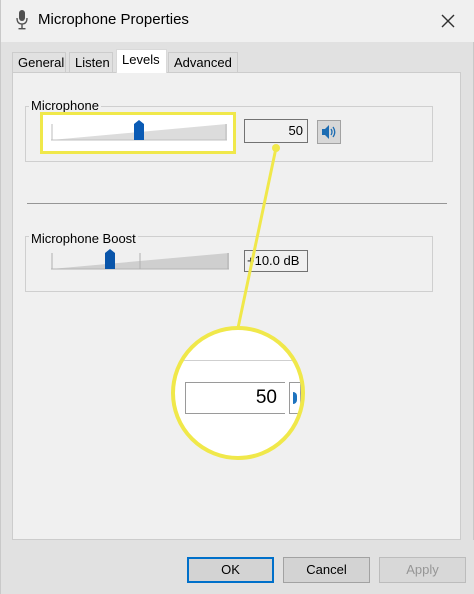  What do you see at coordinates (238, 360) in the screenshot?
I see `zoom-group-border` at bounding box center [238, 360].